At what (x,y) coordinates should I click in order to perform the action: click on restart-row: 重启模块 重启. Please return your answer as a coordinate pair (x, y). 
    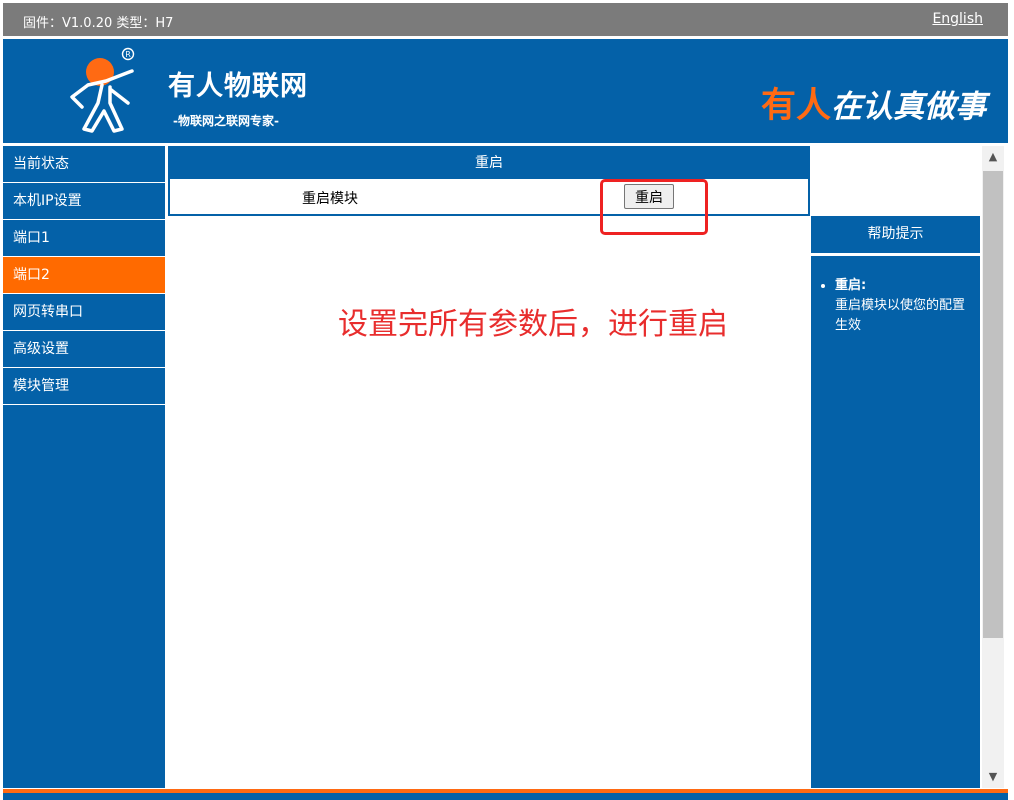
    Looking at the image, I should click on (489, 196).